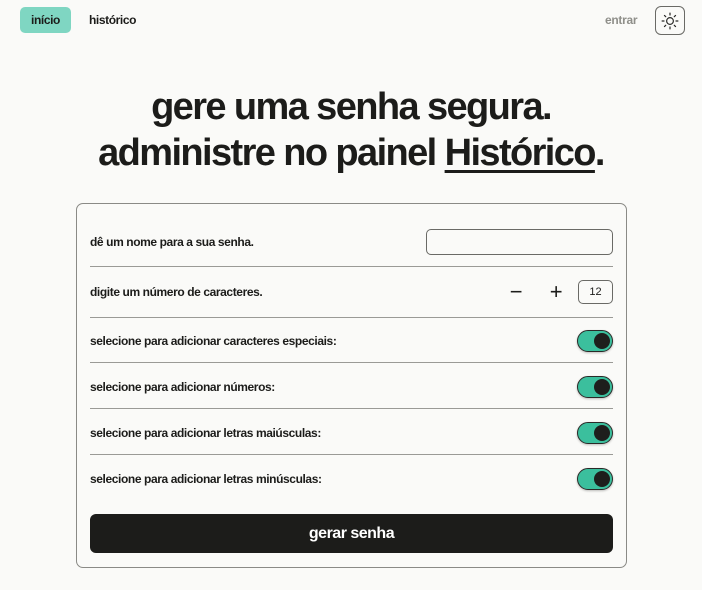 Image resolution: width=702 pixels, height=590 pixels. I want to click on special-chars-toggle, so click(595, 341).